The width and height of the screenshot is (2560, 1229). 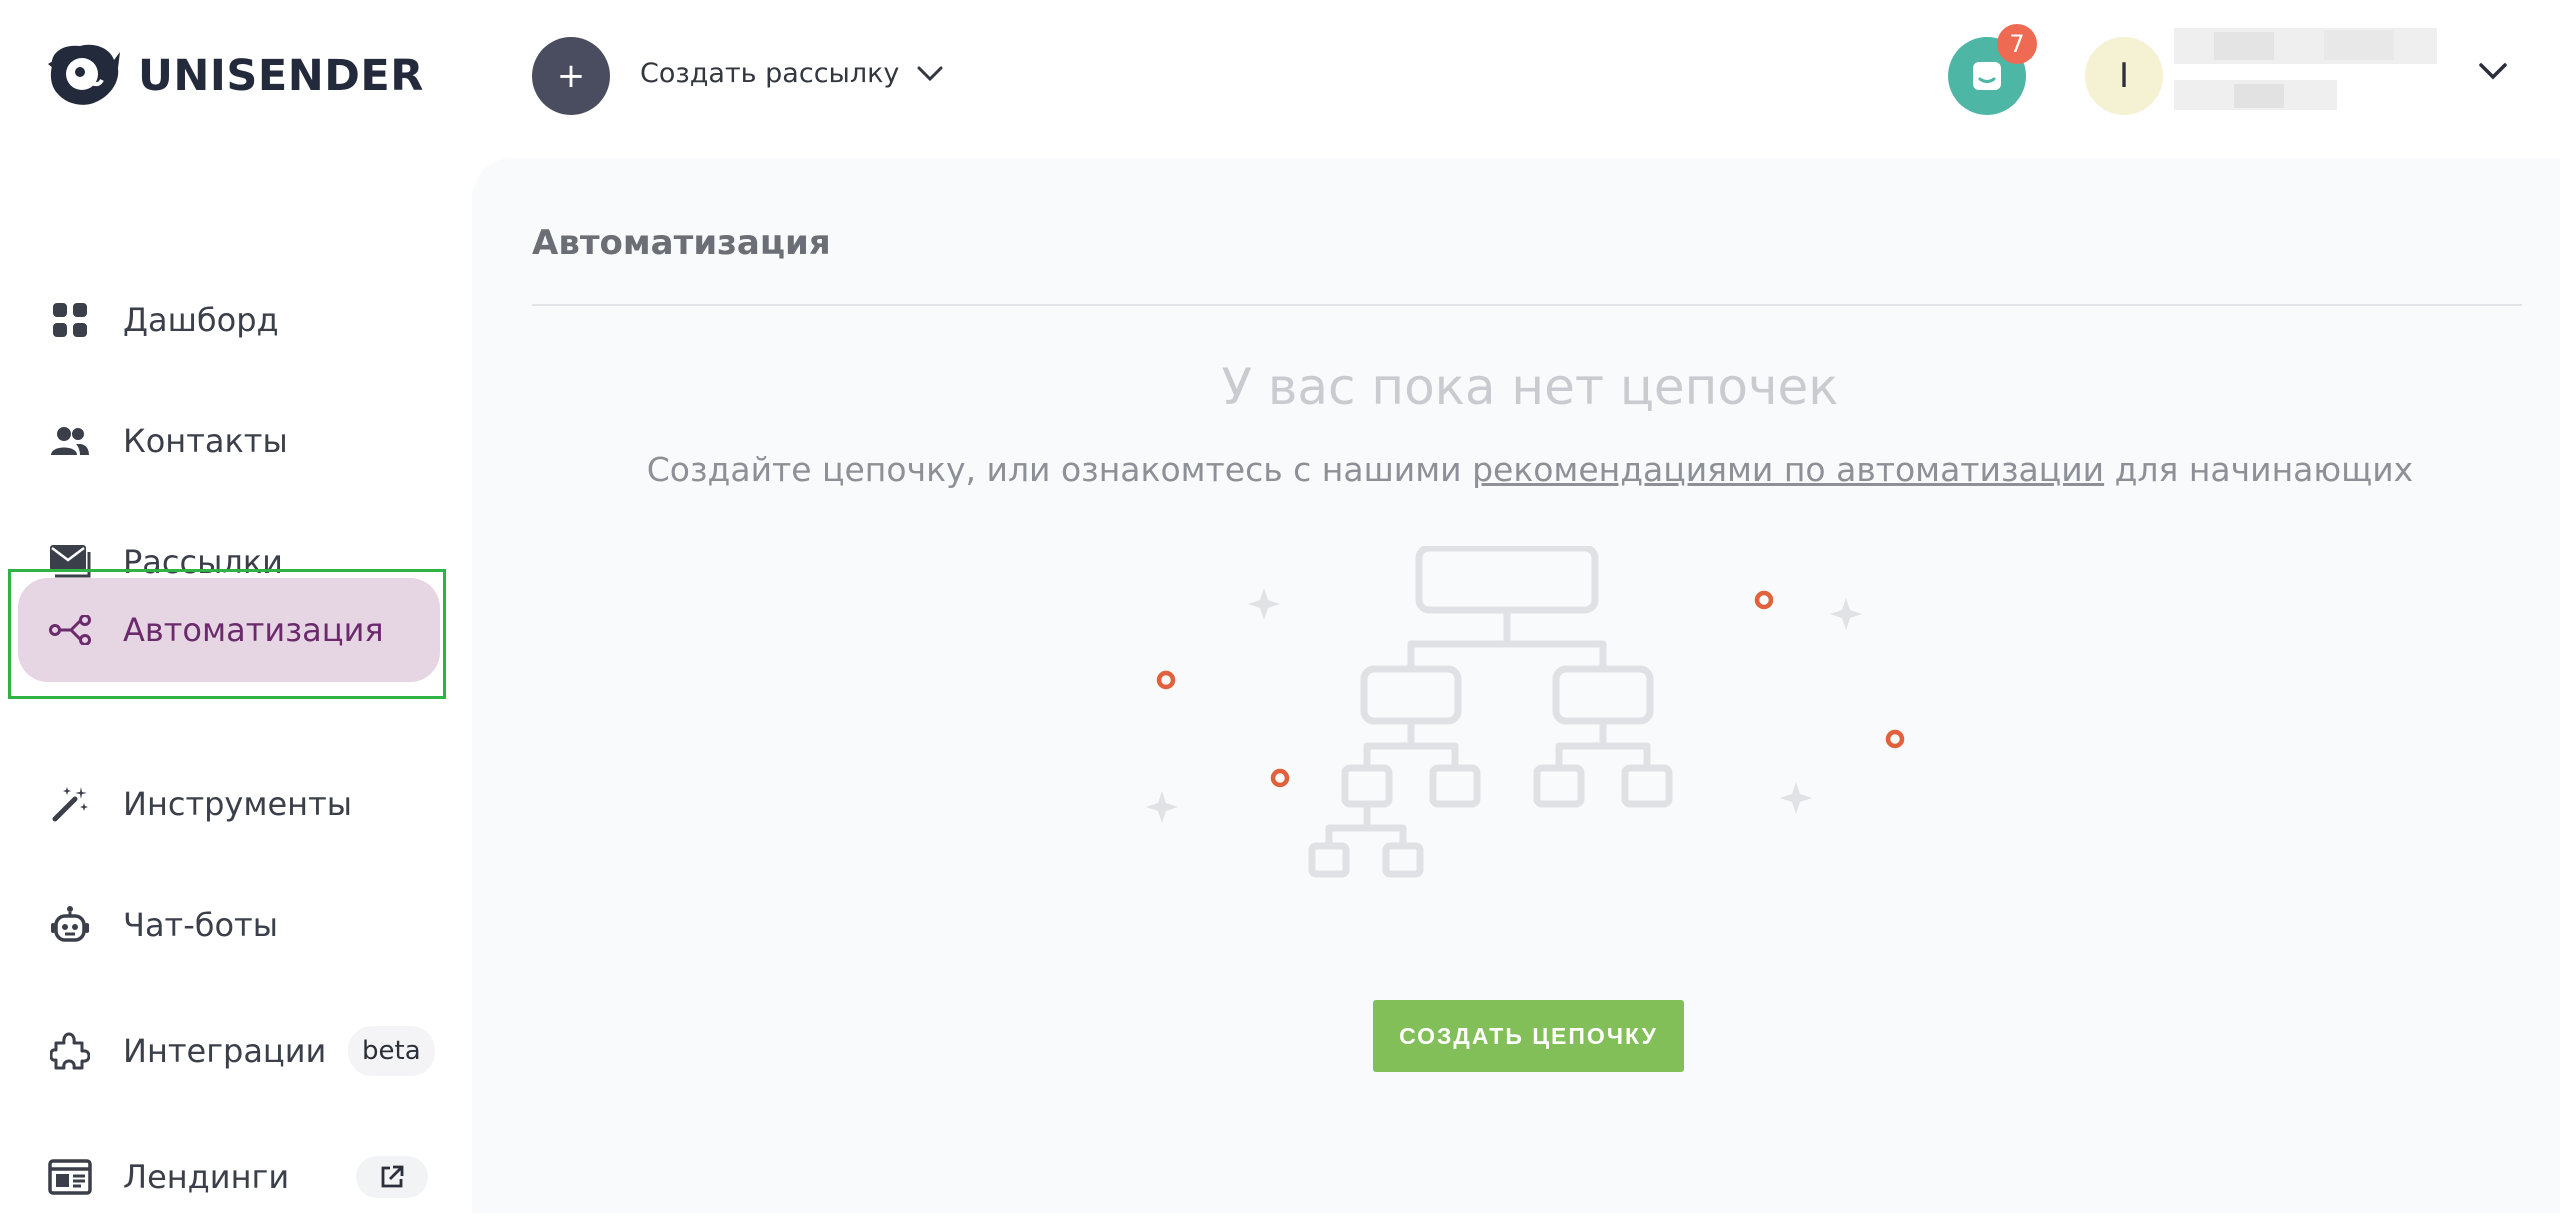 I want to click on beta-badge: beta, so click(x=391, y=1051).